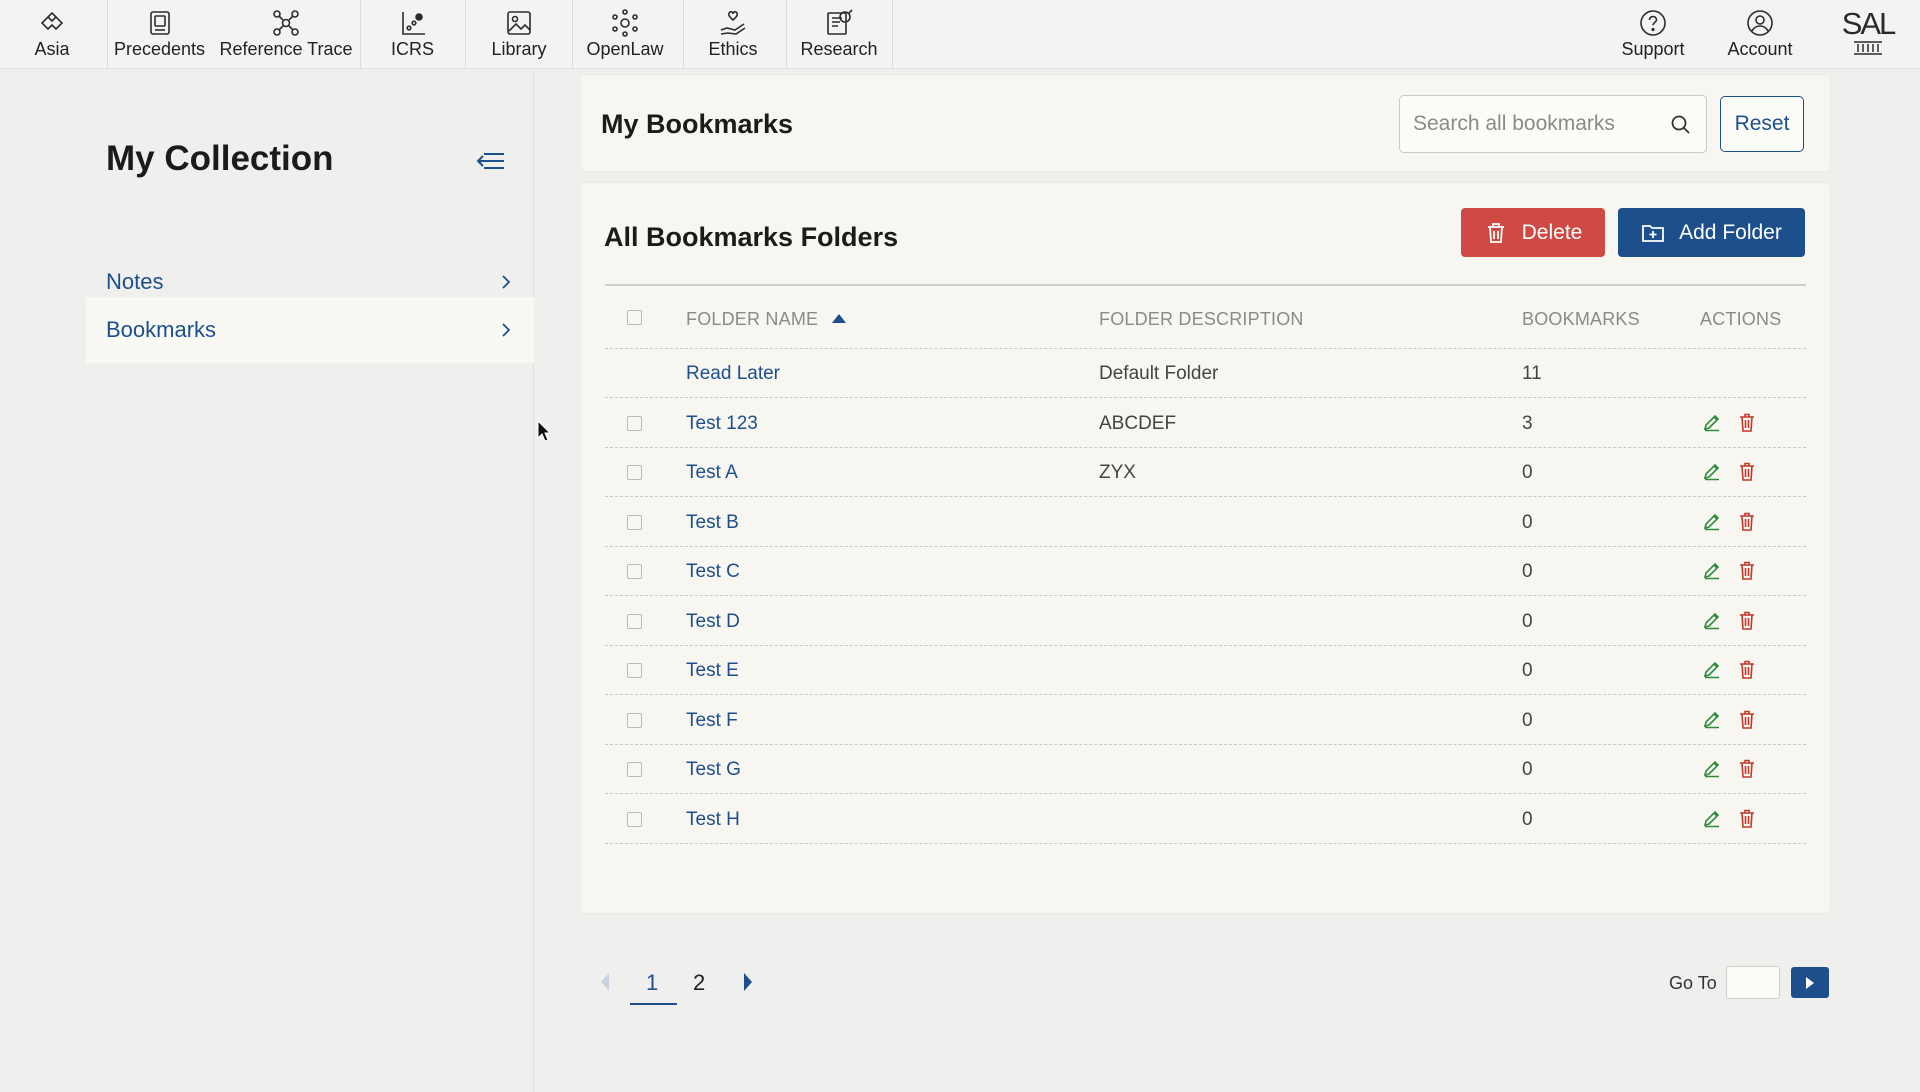 The height and width of the screenshot is (1092, 1920). What do you see at coordinates (135, 281) in the screenshot?
I see `sidebar-item-label: Notes` at bounding box center [135, 281].